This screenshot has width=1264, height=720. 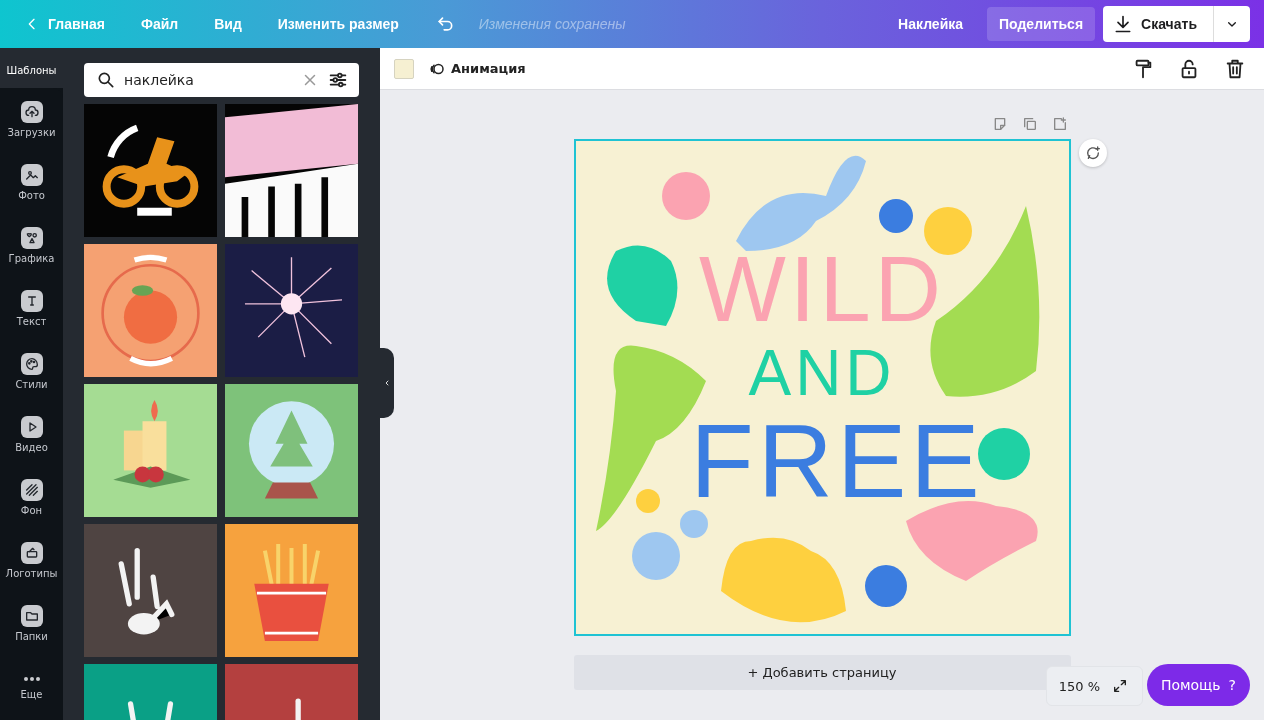 What do you see at coordinates (1235, 68) in the screenshot?
I see `trash-icon` at bounding box center [1235, 68].